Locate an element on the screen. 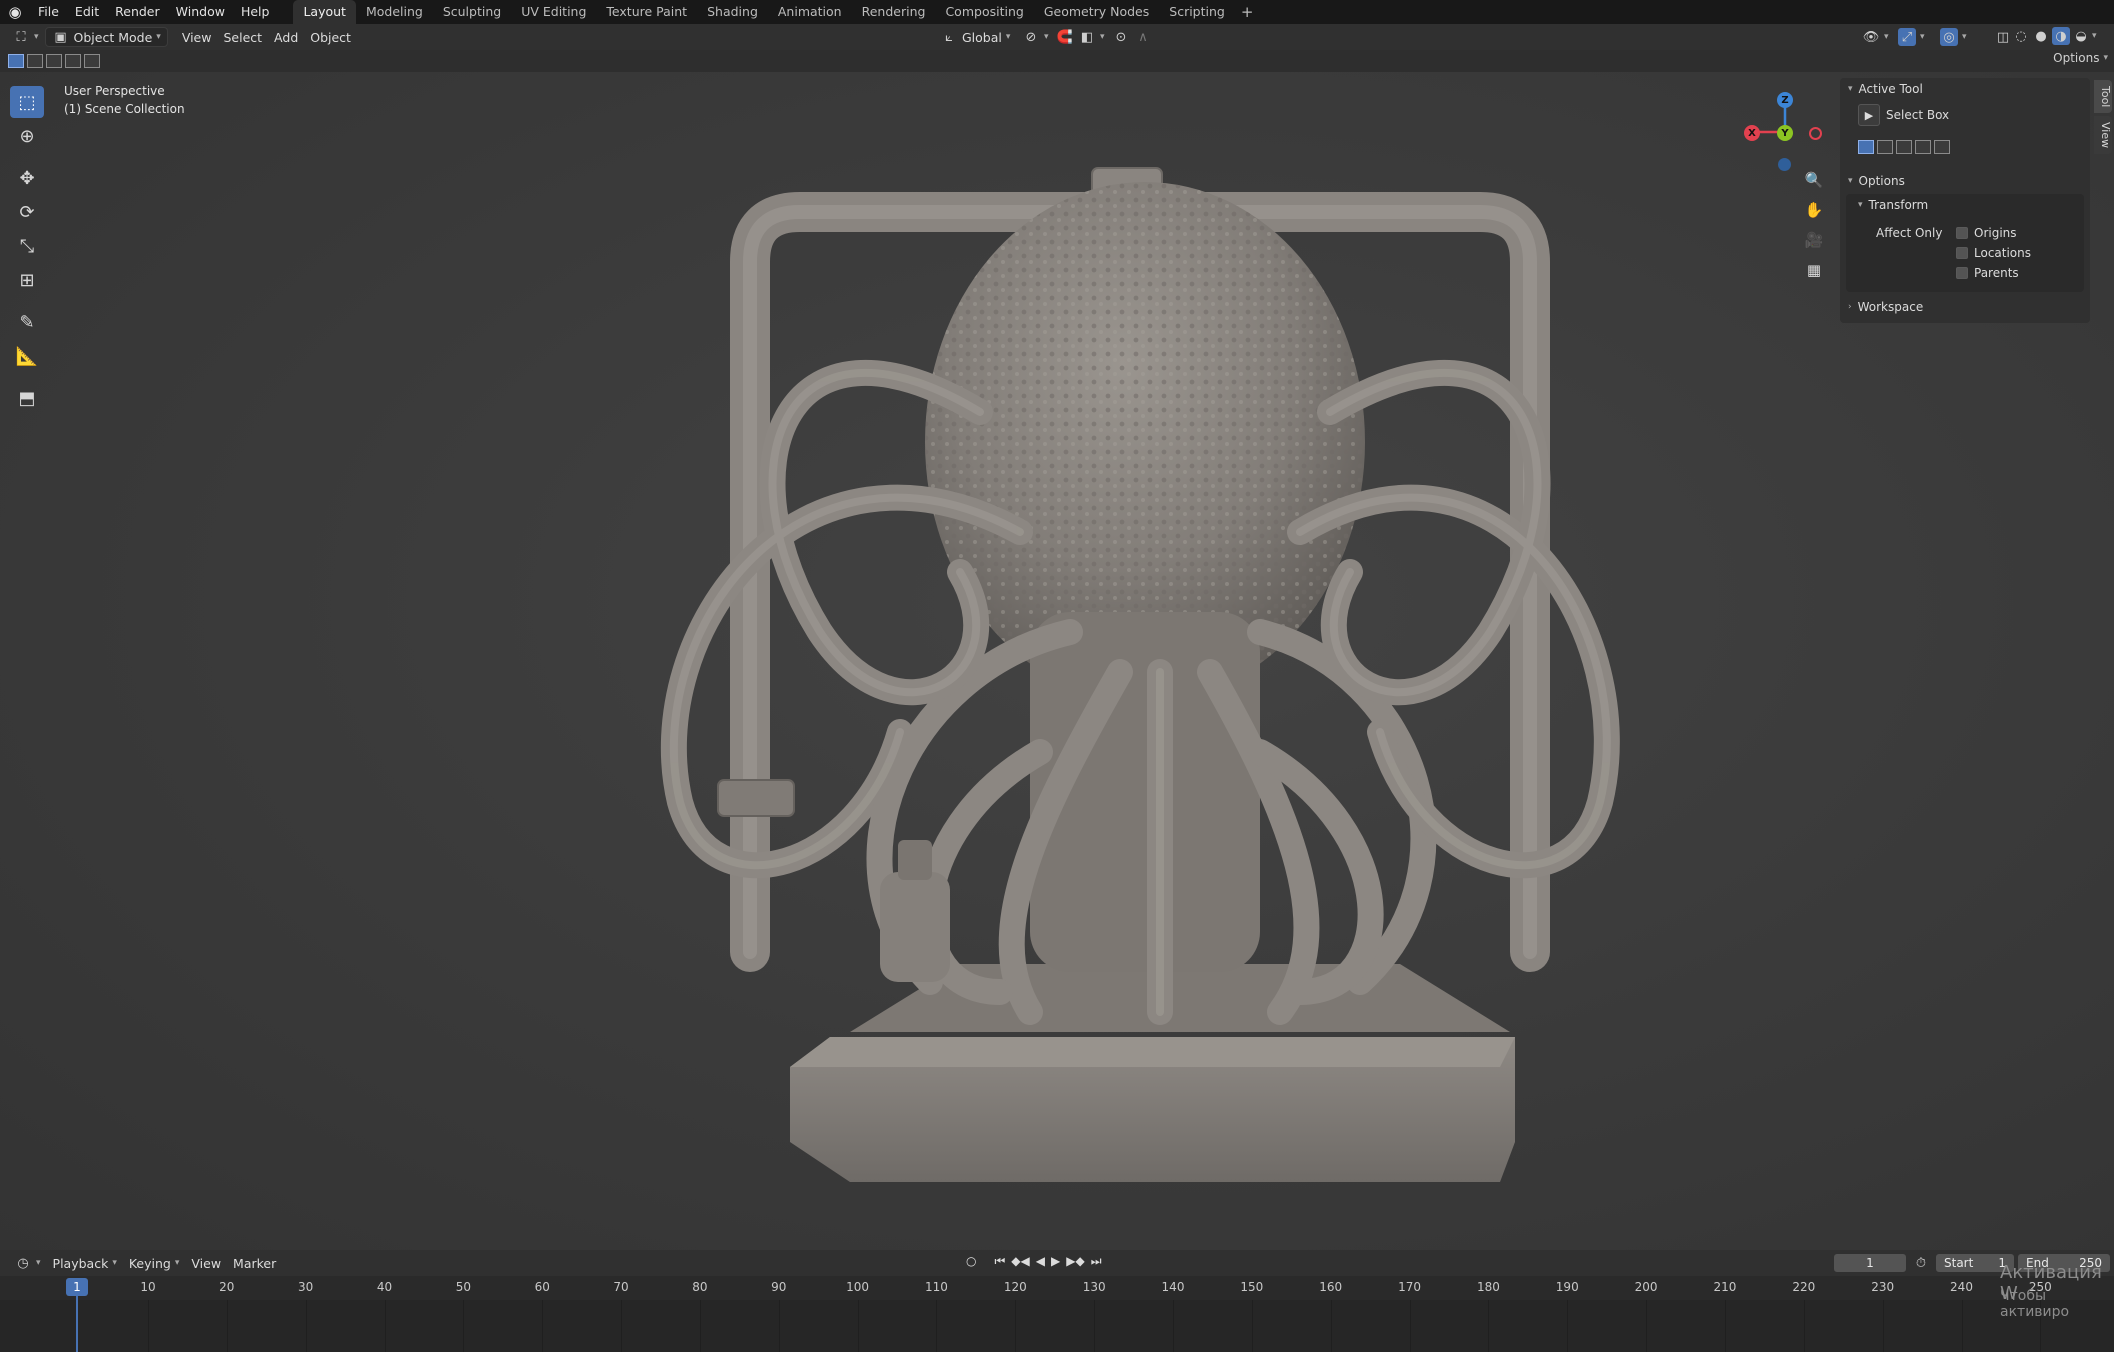  tab-uv-editing: UV Editing is located at coordinates (553, 12).